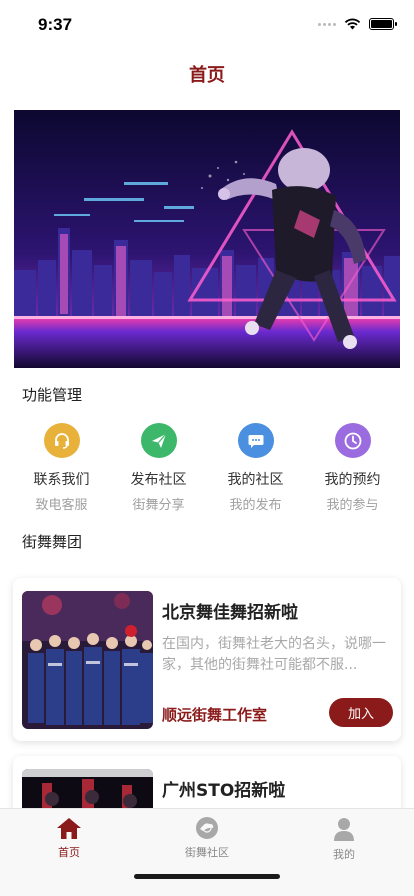  Describe the element at coordinates (69, 852) in the screenshot. I see `tab-label: 首页` at that location.